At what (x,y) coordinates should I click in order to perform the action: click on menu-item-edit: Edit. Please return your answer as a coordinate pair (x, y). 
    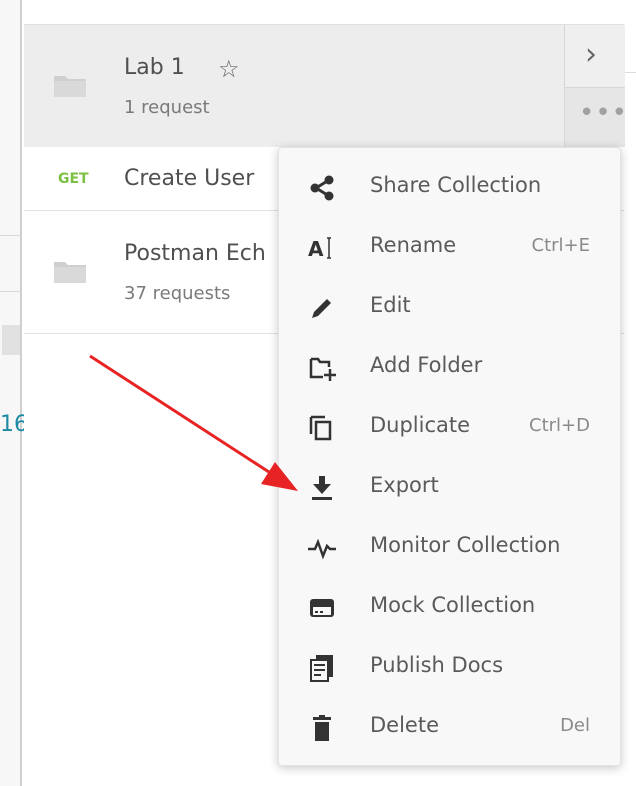
    Looking at the image, I should click on (449, 308).